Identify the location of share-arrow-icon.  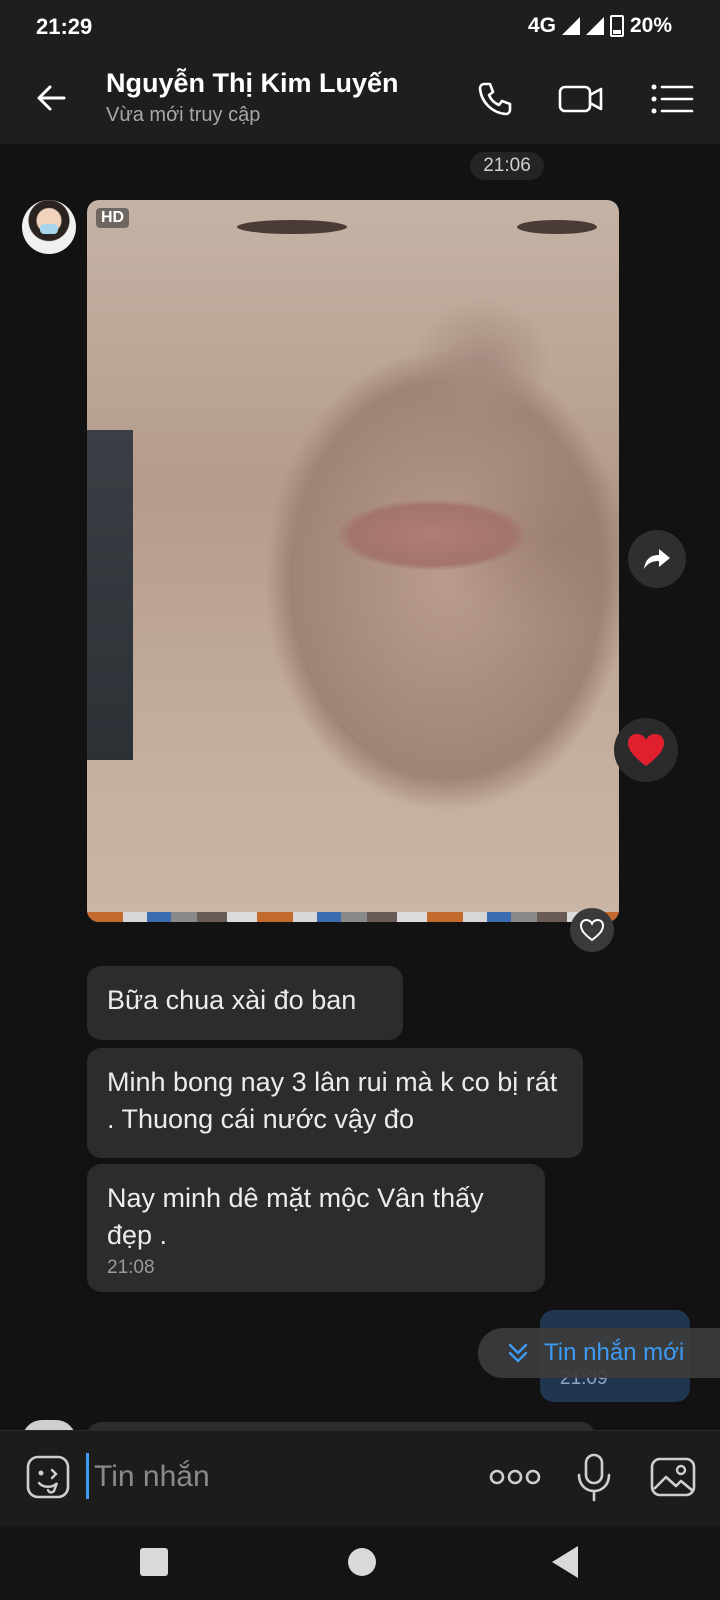
(657, 559).